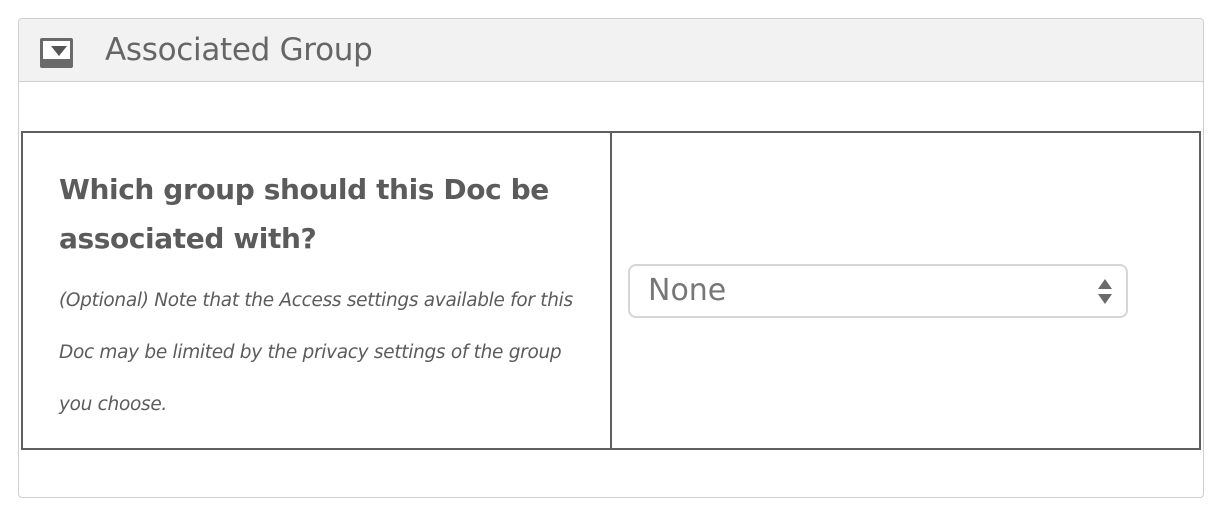  Describe the element at coordinates (239, 50) in the screenshot. I see `panel-title: Associated Group` at that location.